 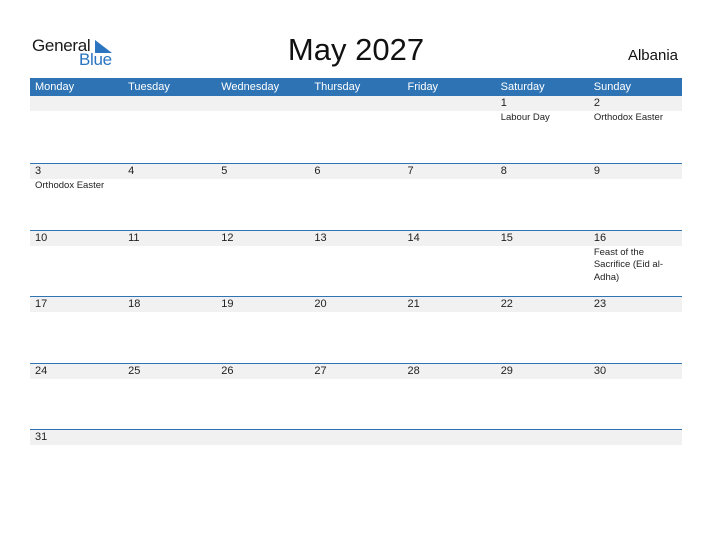 What do you see at coordinates (41, 237) in the screenshot?
I see `day-number: 10` at bounding box center [41, 237].